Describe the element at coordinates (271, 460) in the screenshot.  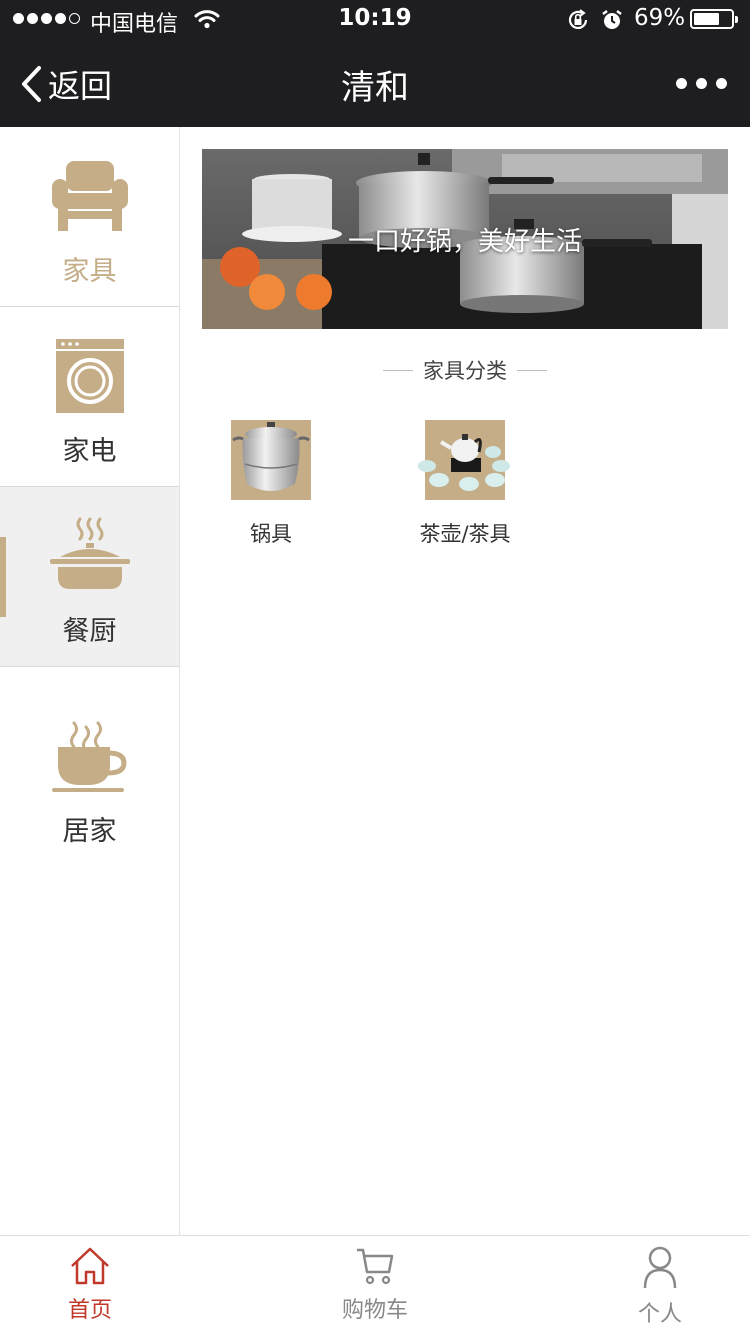
I see `stock-pot-image` at that location.